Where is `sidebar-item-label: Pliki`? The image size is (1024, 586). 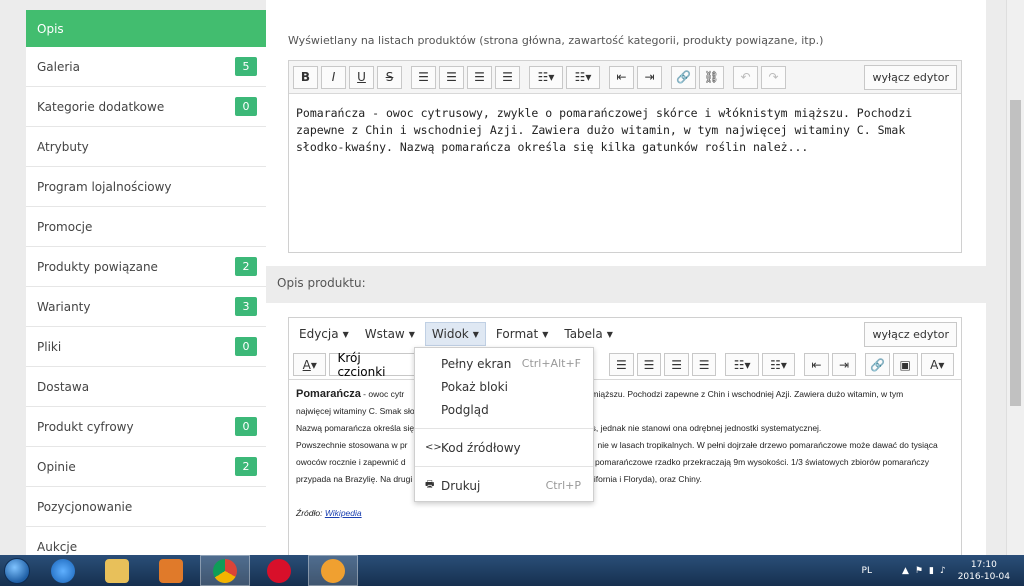 sidebar-item-label: Pliki is located at coordinates (49, 346).